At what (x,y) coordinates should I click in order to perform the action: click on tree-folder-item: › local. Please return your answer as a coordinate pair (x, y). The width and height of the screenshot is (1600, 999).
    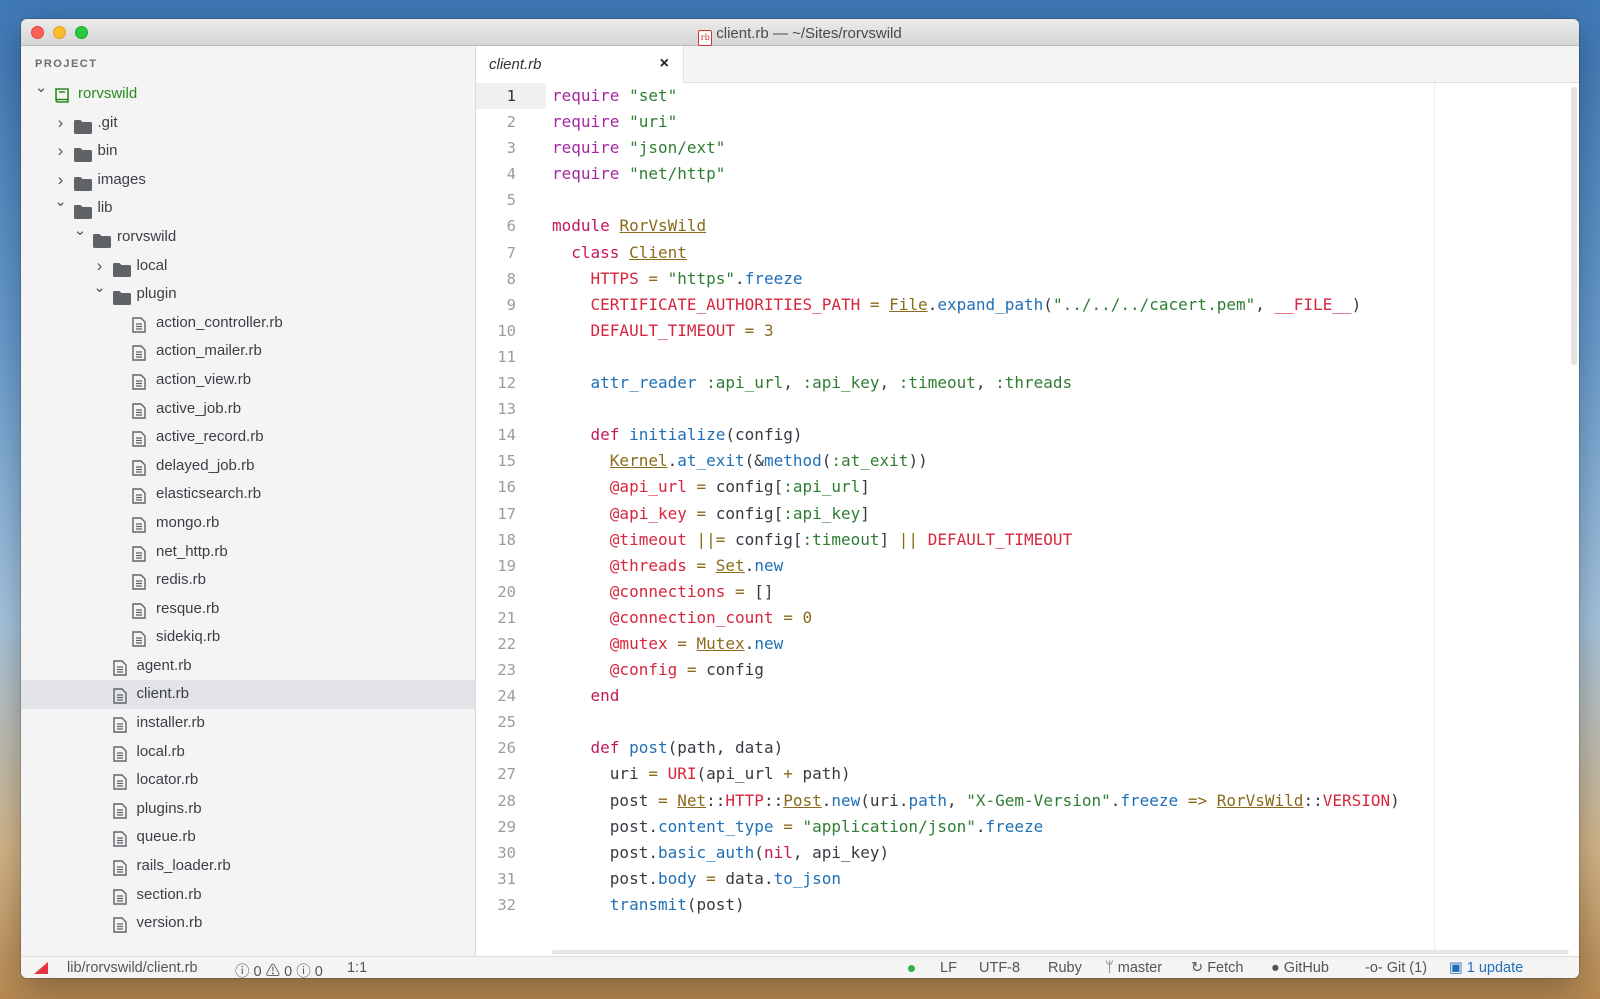
    Looking at the image, I should click on (248, 266).